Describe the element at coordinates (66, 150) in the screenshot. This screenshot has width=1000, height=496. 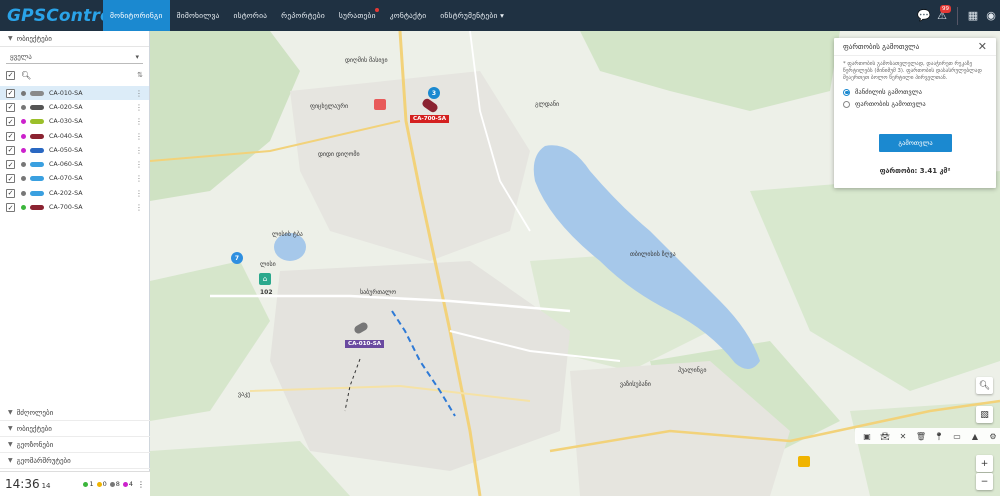
I see `vehicle-name: CA-050-SA` at that location.